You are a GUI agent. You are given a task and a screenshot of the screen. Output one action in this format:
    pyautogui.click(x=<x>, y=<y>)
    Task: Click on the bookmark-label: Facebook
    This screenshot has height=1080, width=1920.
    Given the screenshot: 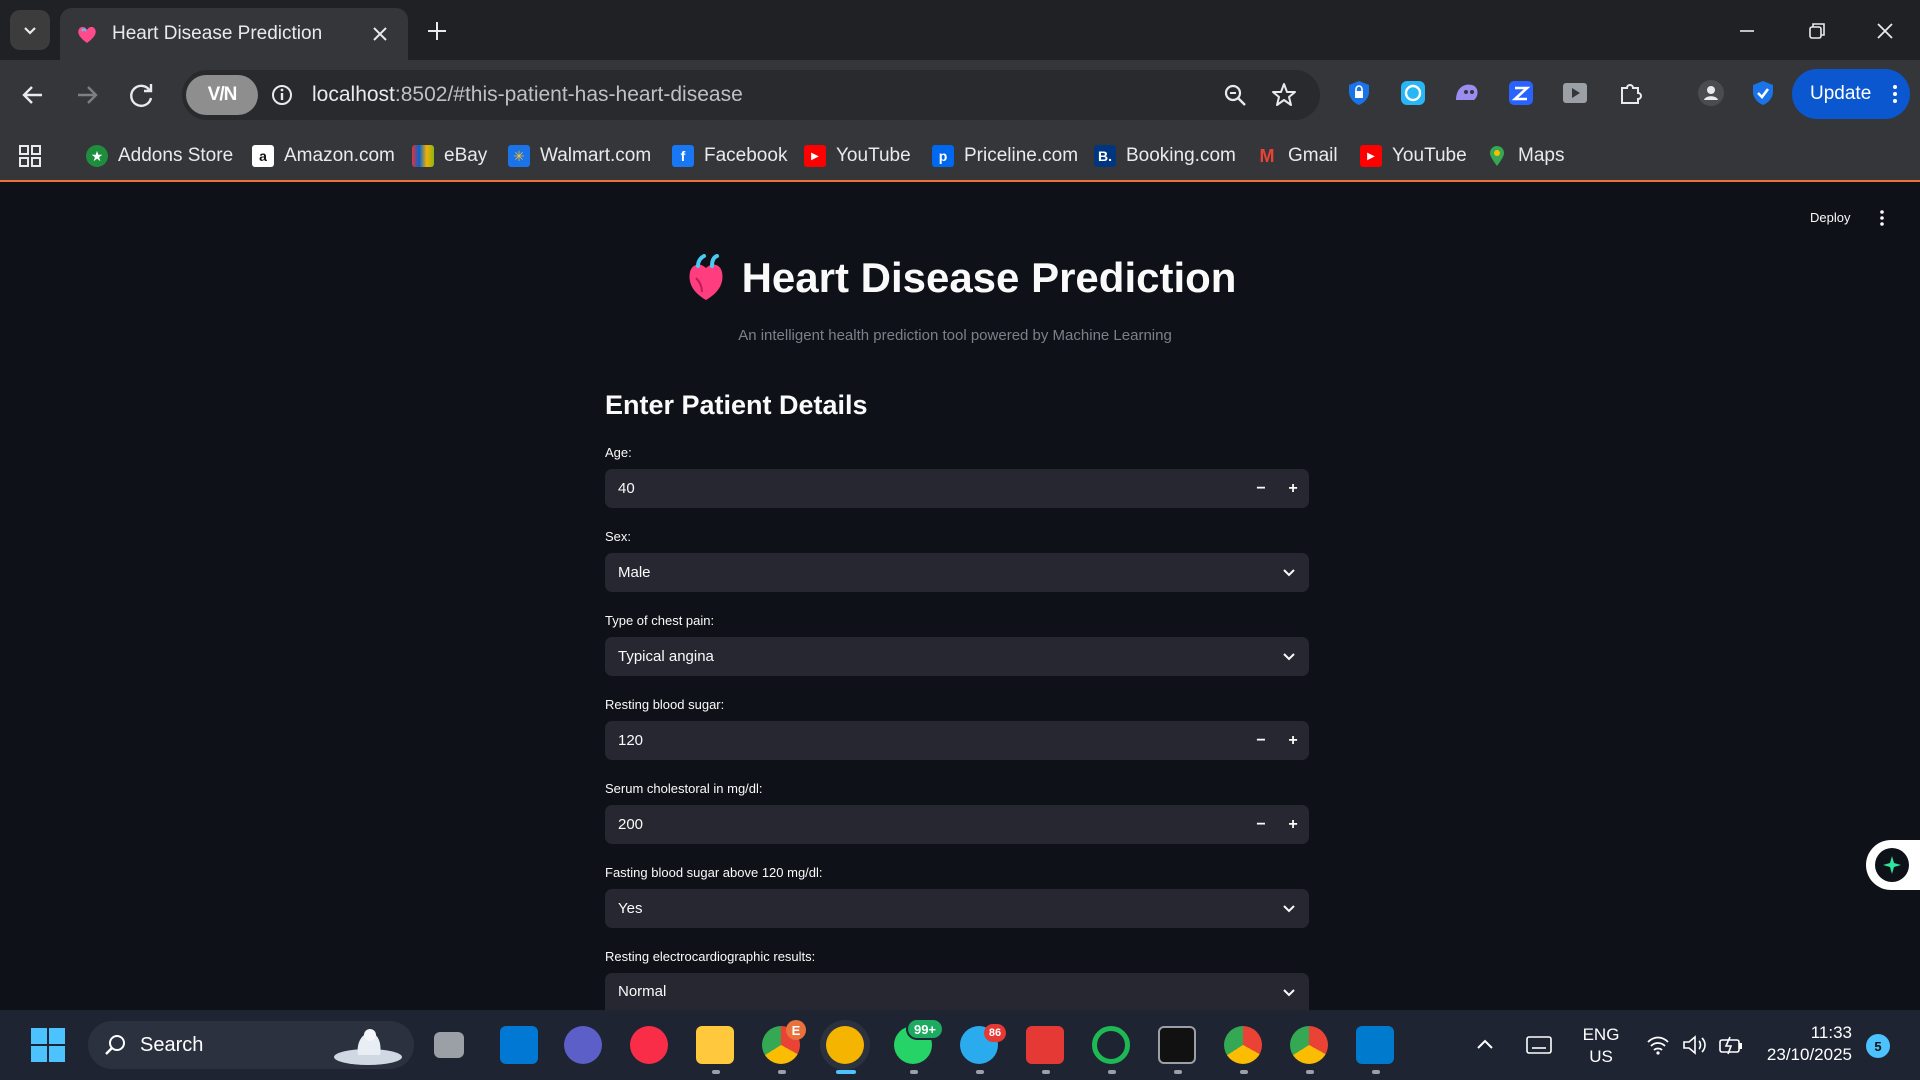 What is the action you would take?
    pyautogui.click(x=746, y=155)
    